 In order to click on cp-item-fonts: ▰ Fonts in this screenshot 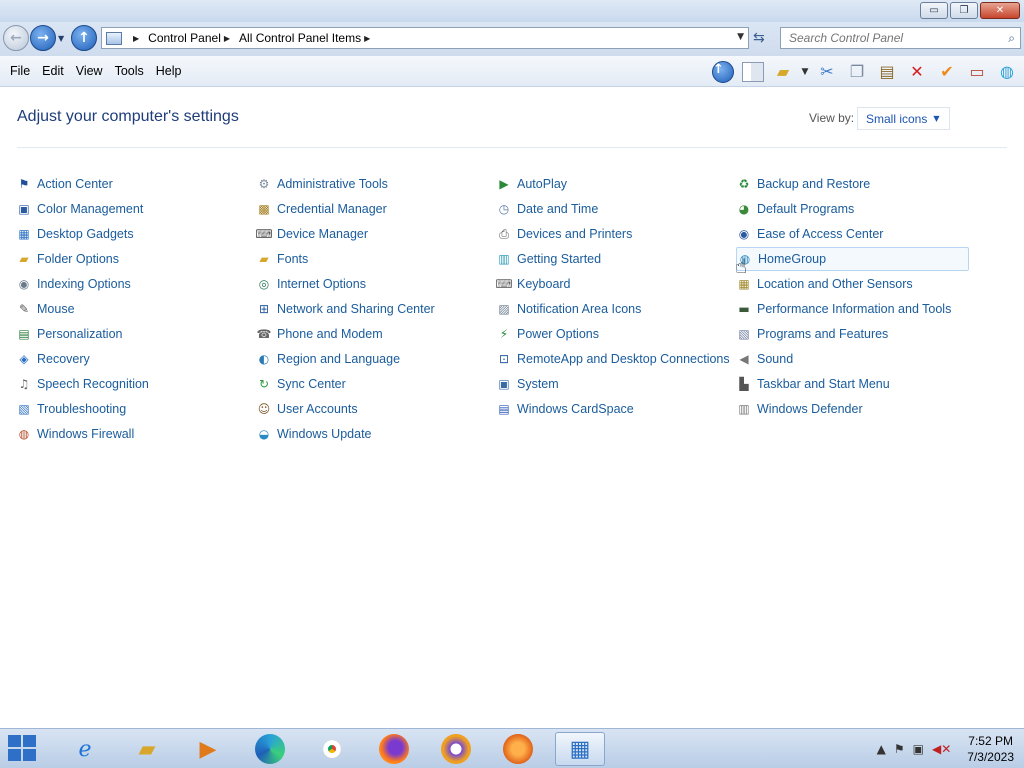, I will do `click(282, 259)`.